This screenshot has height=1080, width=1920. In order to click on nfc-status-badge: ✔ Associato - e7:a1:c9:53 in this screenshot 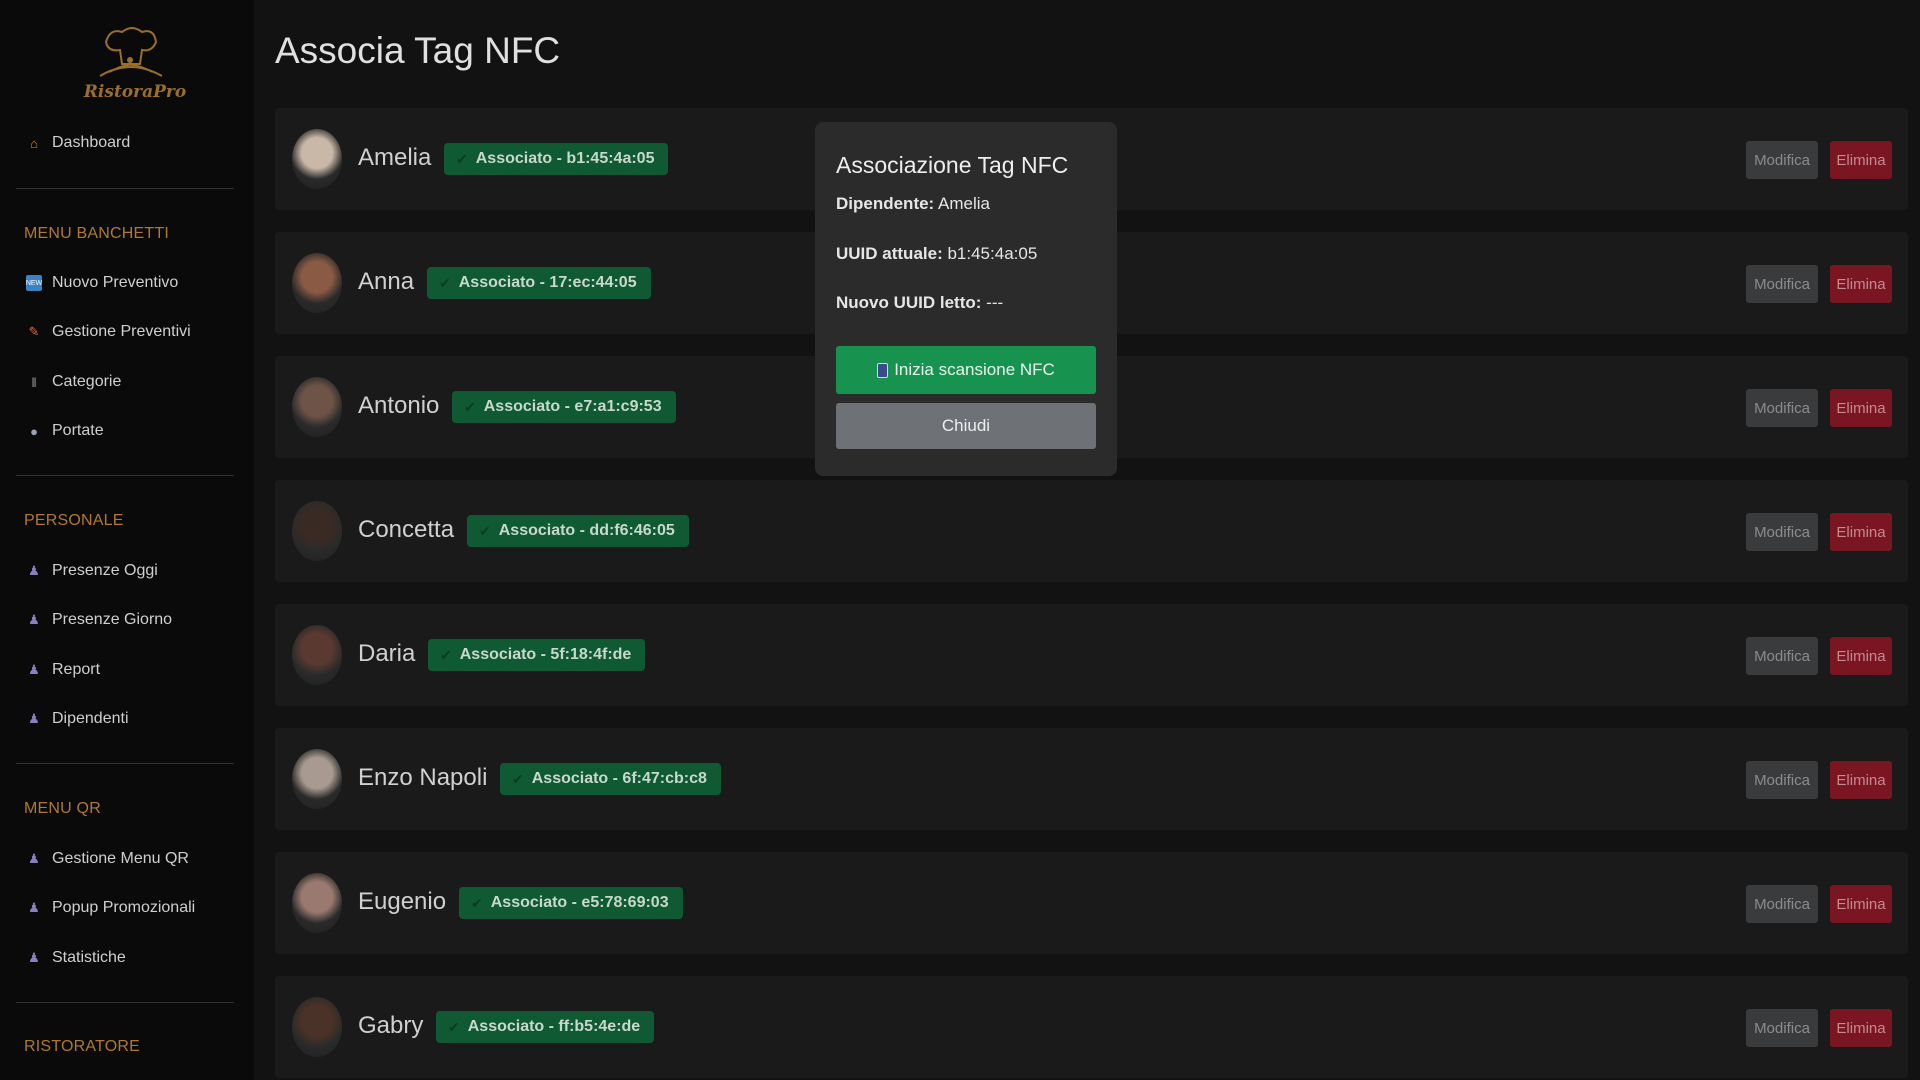, I will do `click(564, 407)`.